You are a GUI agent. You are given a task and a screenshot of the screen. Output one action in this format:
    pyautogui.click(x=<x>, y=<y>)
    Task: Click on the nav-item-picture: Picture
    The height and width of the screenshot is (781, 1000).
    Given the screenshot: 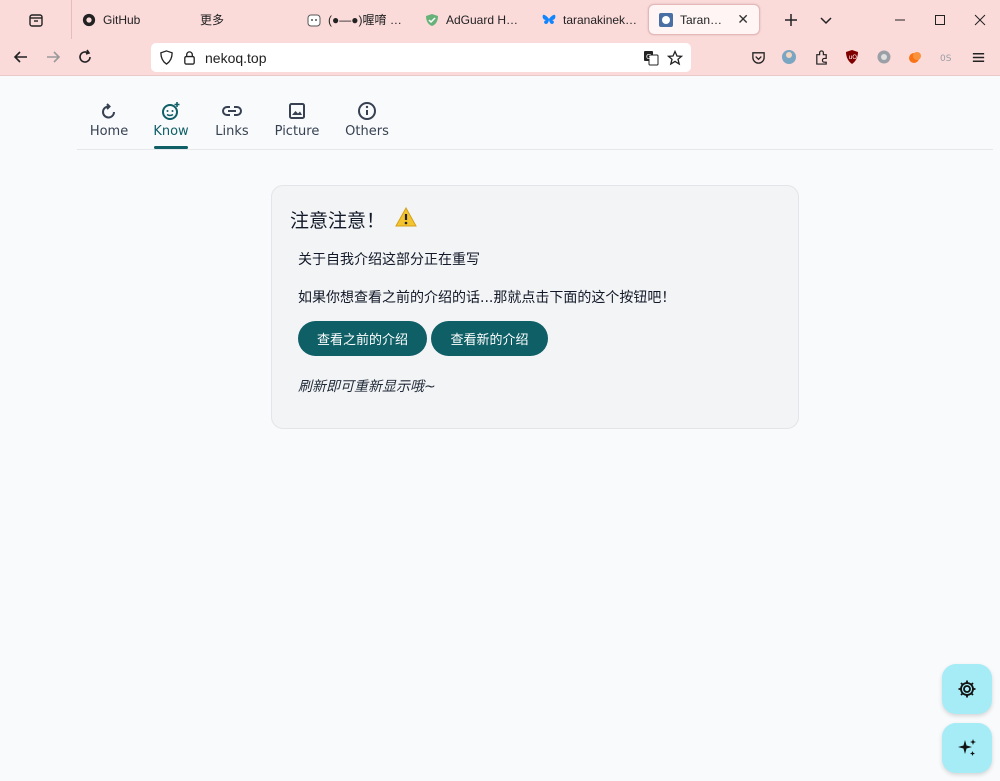 What is the action you would take?
    pyautogui.click(x=297, y=121)
    